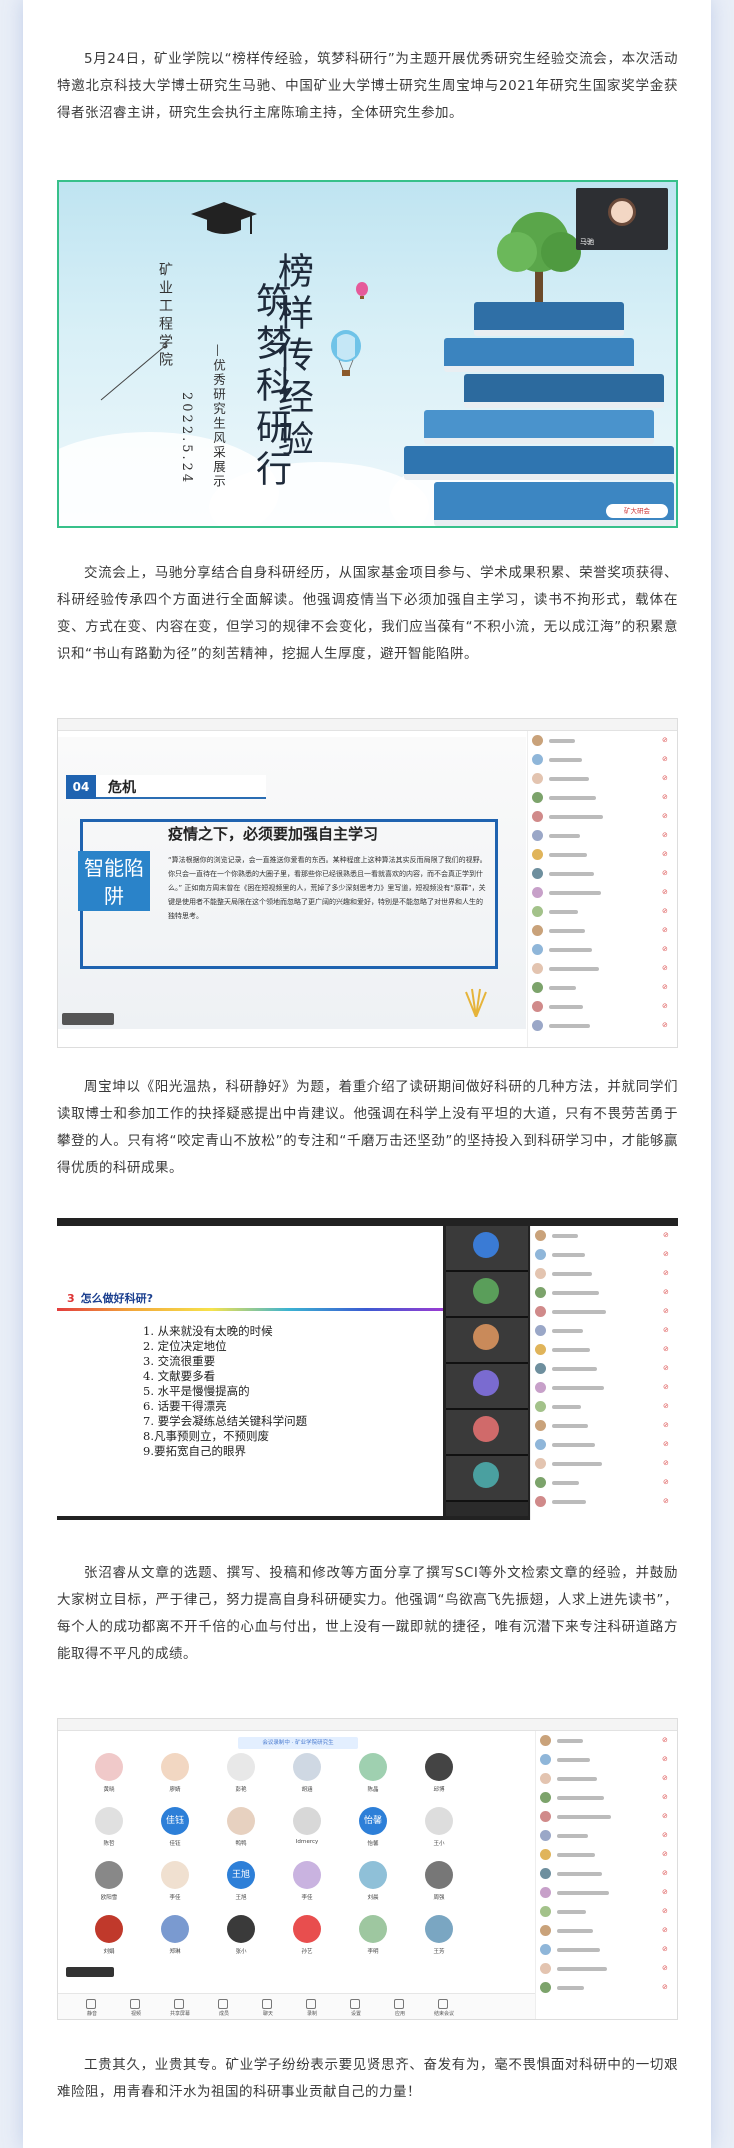  What do you see at coordinates (92, 2013) in the screenshot?
I see `toolbar-label: 静音` at bounding box center [92, 2013].